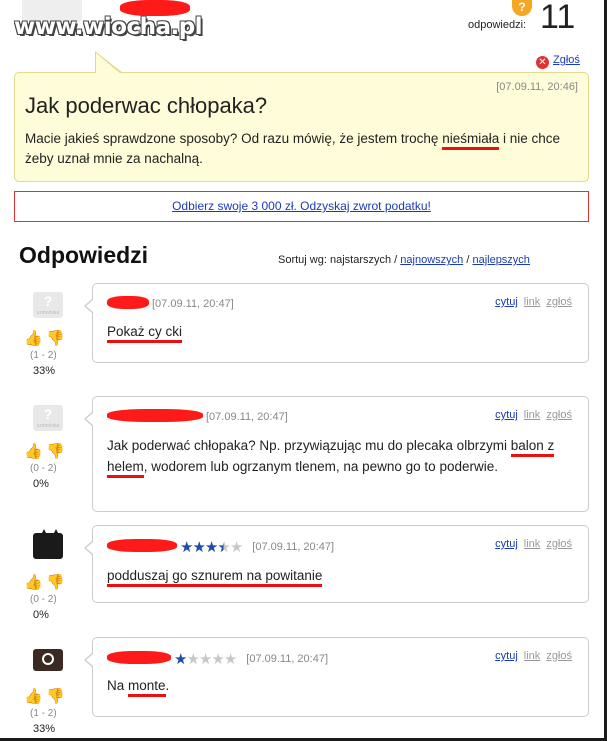 Image resolution: width=607 pixels, height=741 pixels. Describe the element at coordinates (155, 8) in the screenshot. I see `redacted-username` at that location.